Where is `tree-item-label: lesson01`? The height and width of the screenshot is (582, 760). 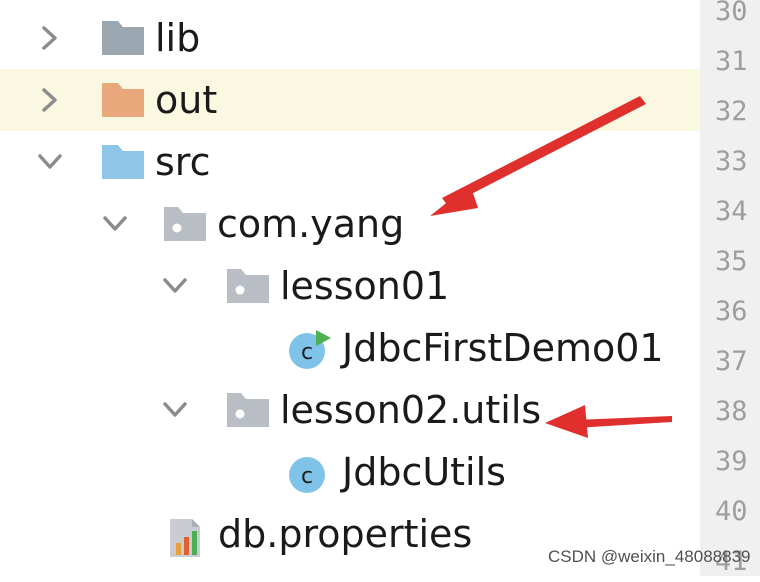
tree-item-label: lesson01 is located at coordinates (365, 286).